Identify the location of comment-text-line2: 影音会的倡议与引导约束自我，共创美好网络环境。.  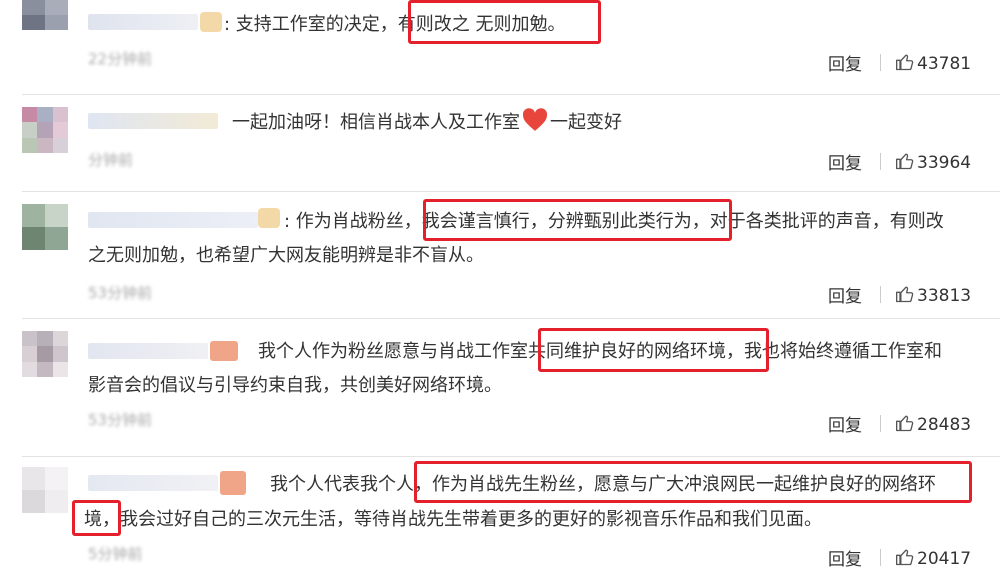
(295, 385).